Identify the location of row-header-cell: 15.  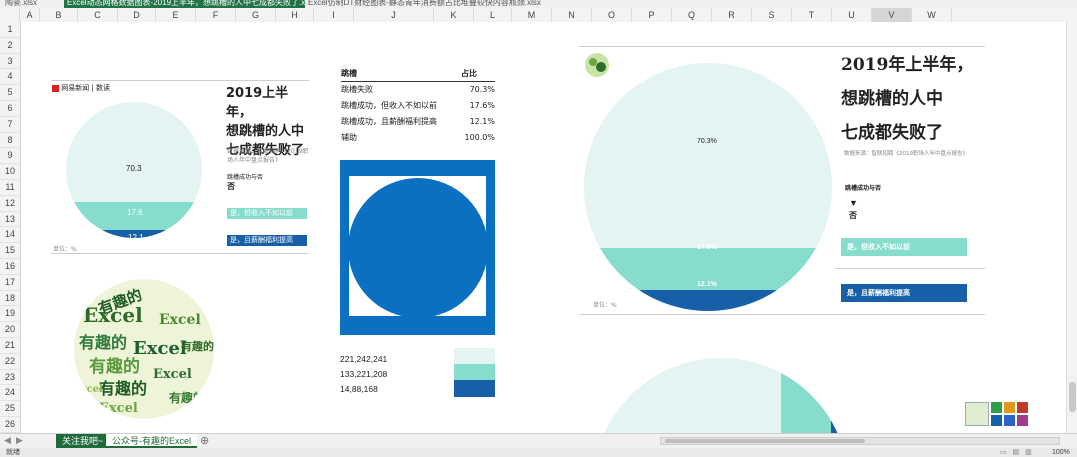
(10, 251).